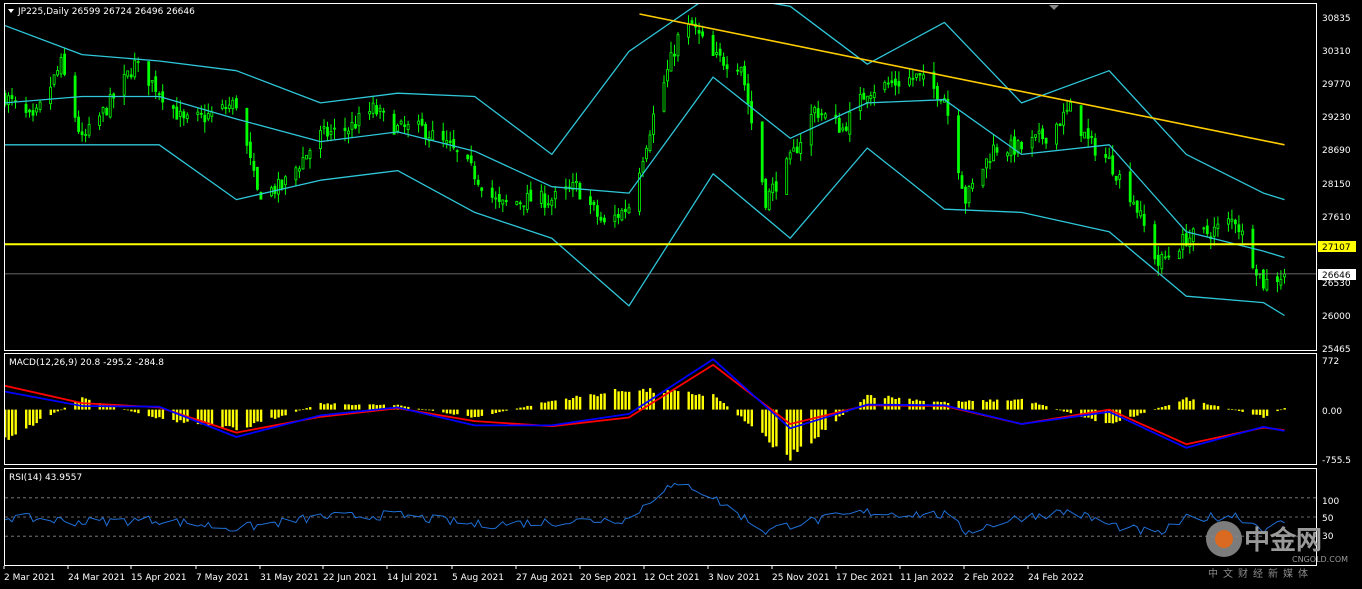 This screenshot has width=1362, height=589. What do you see at coordinates (11, 11) in the screenshot?
I see `symbol-dropdown-icon` at bounding box center [11, 11].